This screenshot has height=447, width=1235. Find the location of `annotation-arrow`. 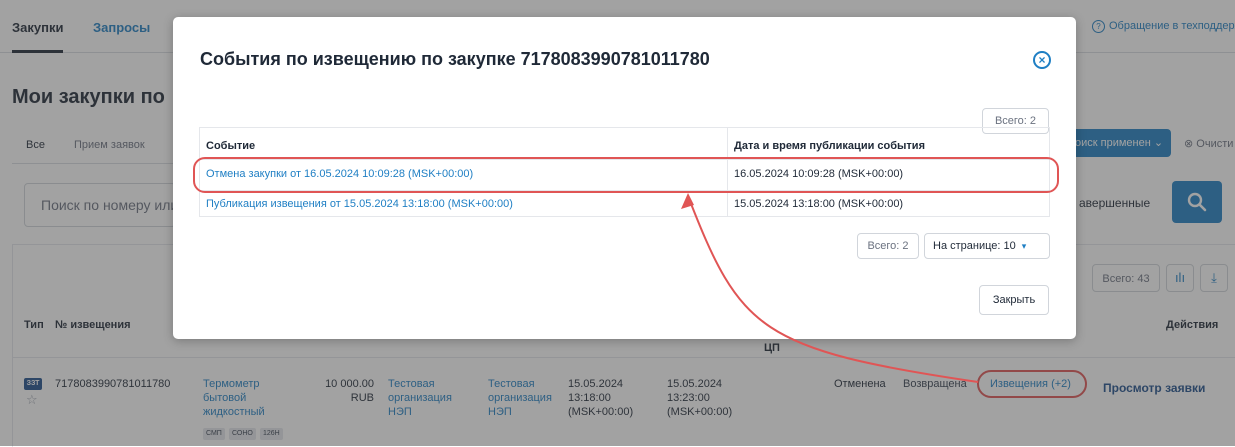

annotation-arrow is located at coordinates (830, 288).